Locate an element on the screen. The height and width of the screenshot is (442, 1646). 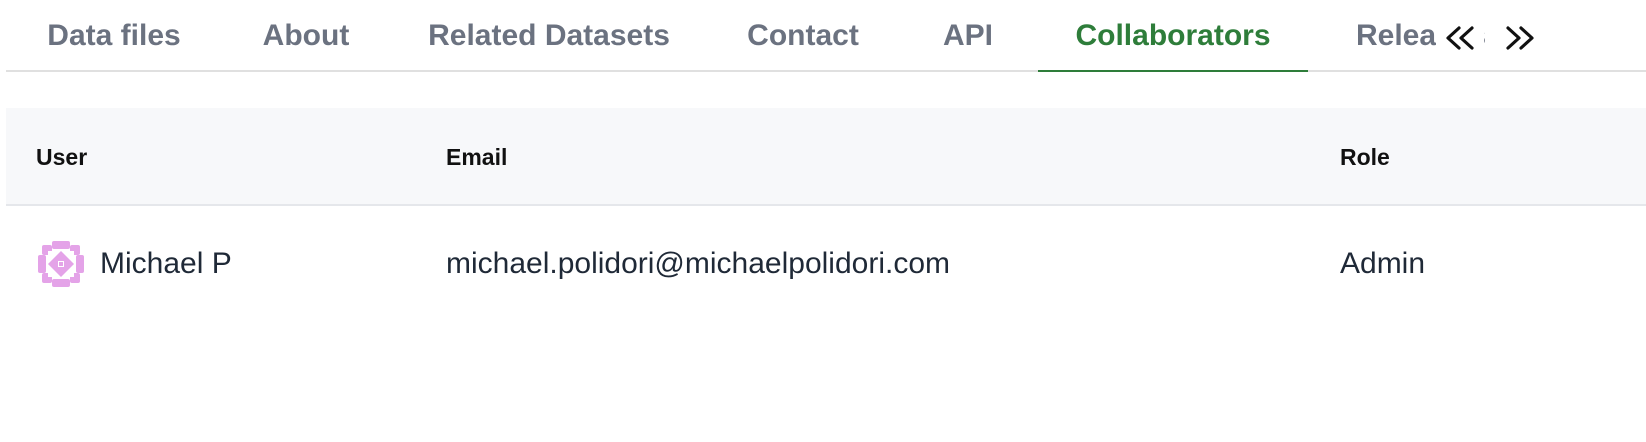
column-header-role: Role is located at coordinates (1365, 156).